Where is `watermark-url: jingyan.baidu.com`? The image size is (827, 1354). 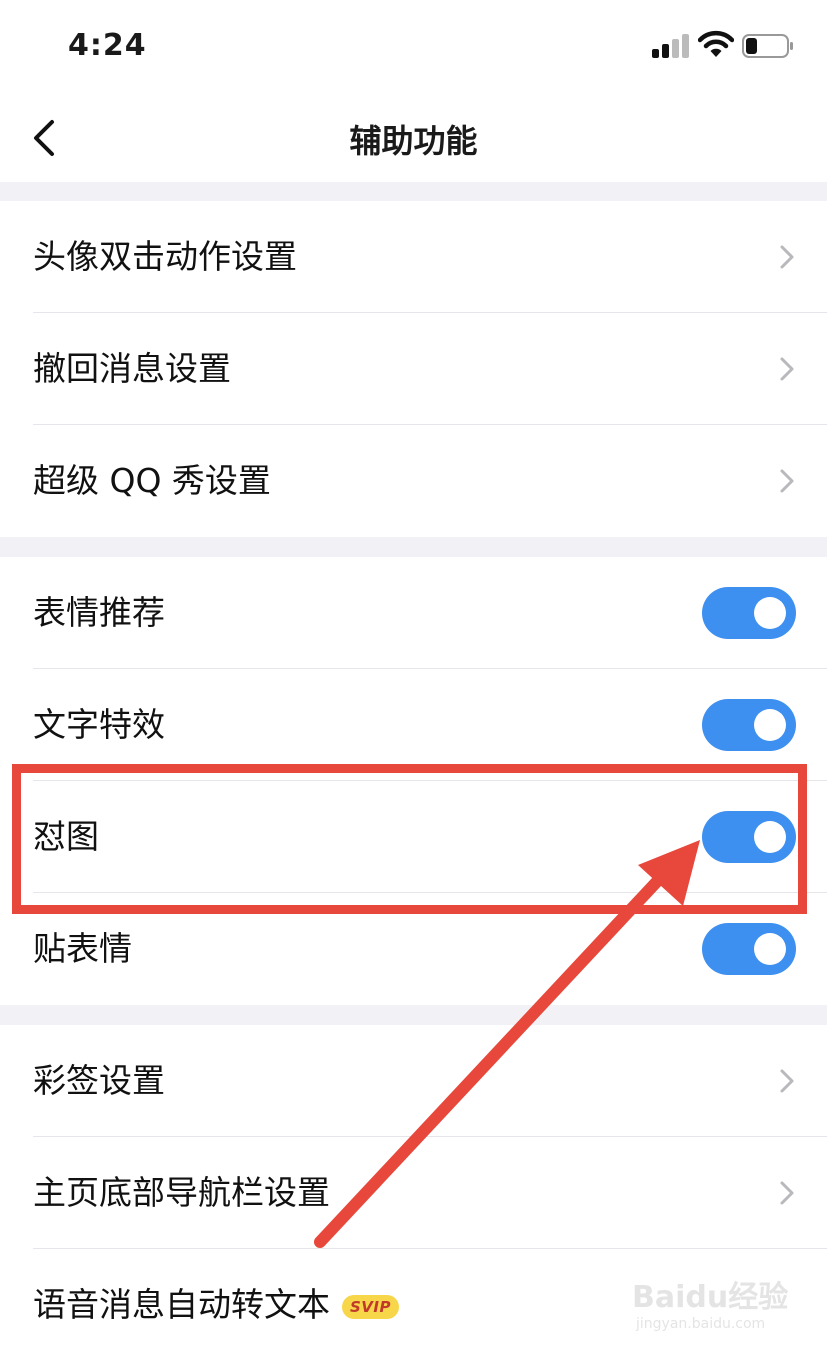 watermark-url: jingyan.baidu.com is located at coordinates (701, 1324).